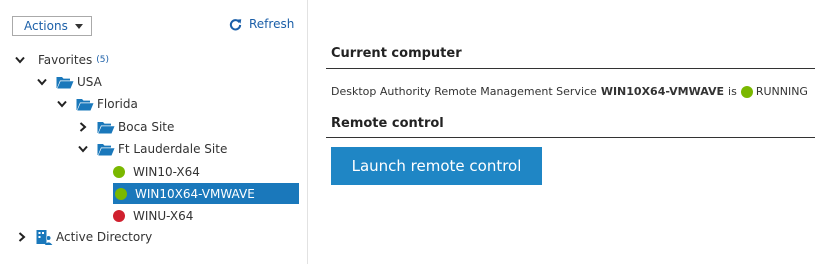  I want to click on active-directory-icon, so click(44, 237).